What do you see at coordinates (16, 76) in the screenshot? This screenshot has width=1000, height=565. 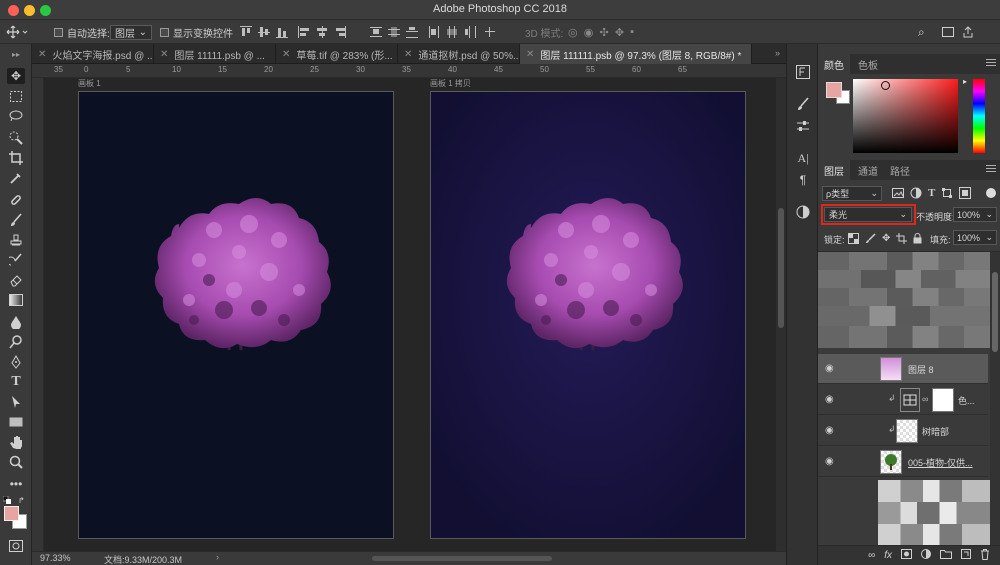 I see `move-tool-icon: ✥` at bounding box center [16, 76].